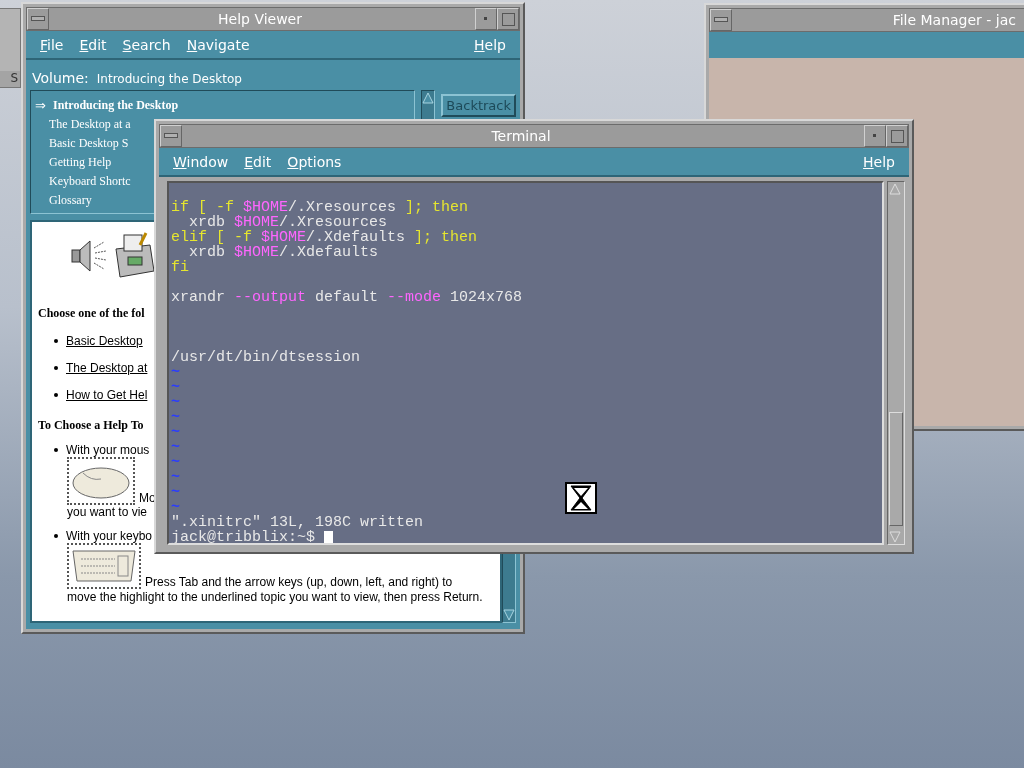 The width and height of the screenshot is (1024, 768). Describe the element at coordinates (146, 44) in the screenshot. I see `menu-item: Search` at that location.